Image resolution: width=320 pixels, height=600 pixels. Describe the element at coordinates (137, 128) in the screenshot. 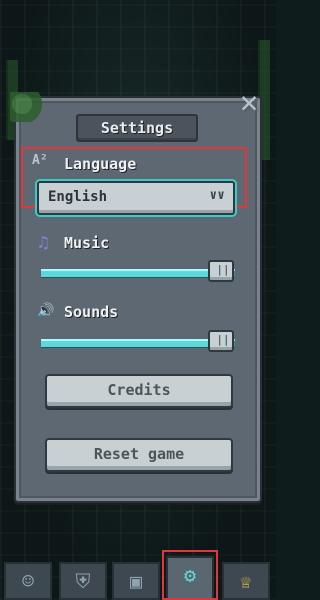

I see `settings-title: Settings` at that location.